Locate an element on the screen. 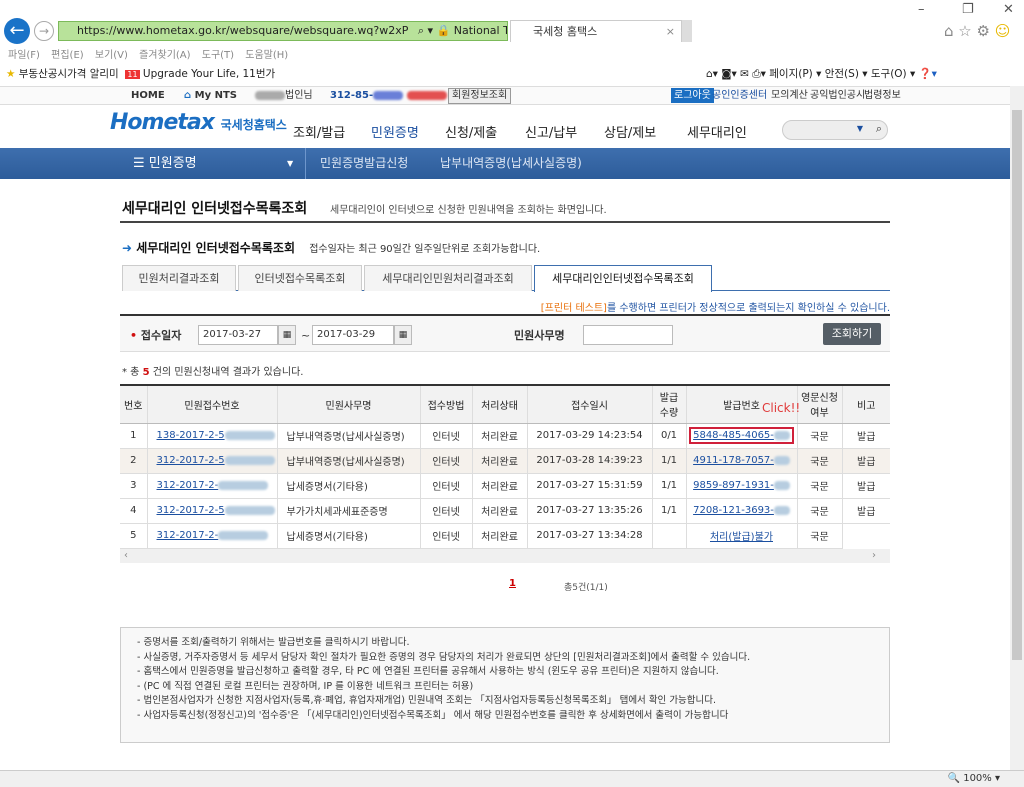 This screenshot has width=1024, height=787. cell: 4911-178-7057- is located at coordinates (741, 461).